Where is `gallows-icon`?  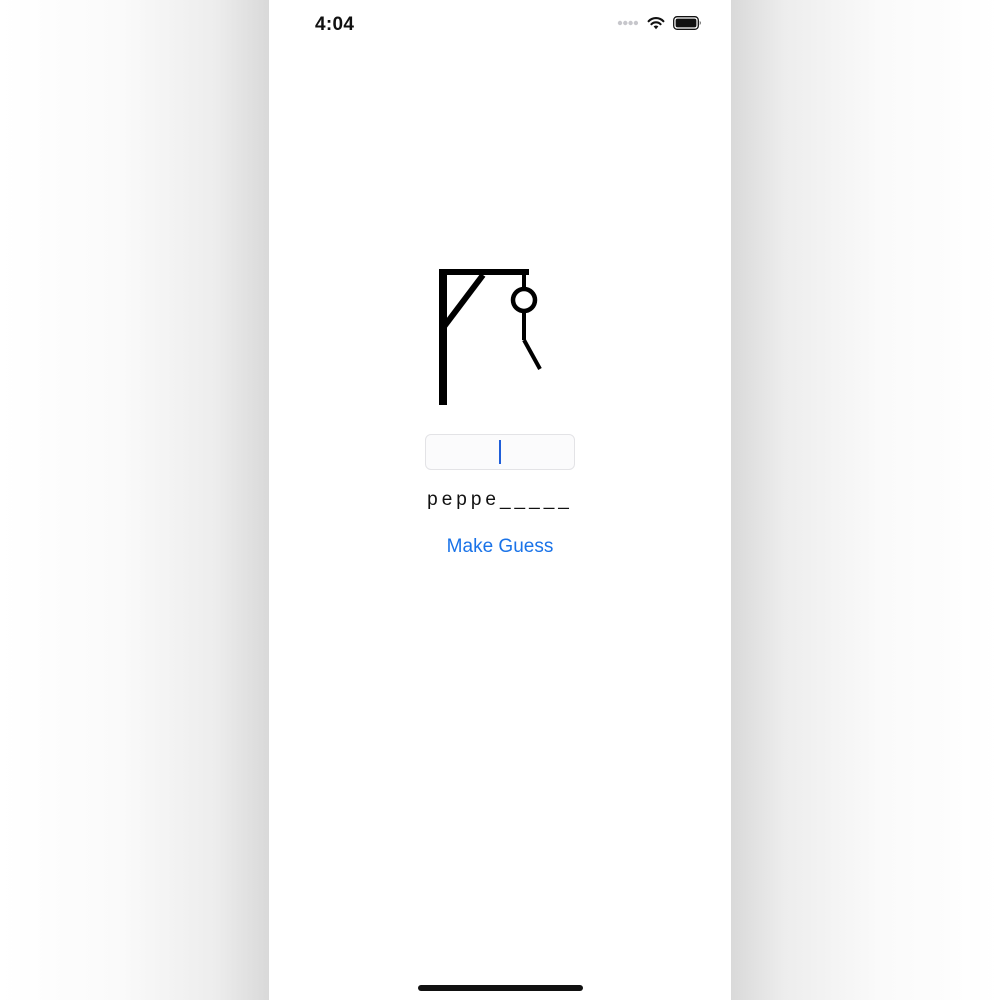 gallows-icon is located at coordinates (490, 337).